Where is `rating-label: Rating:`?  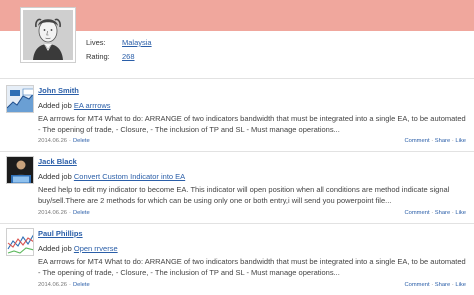 rating-label: Rating: is located at coordinates (98, 56).